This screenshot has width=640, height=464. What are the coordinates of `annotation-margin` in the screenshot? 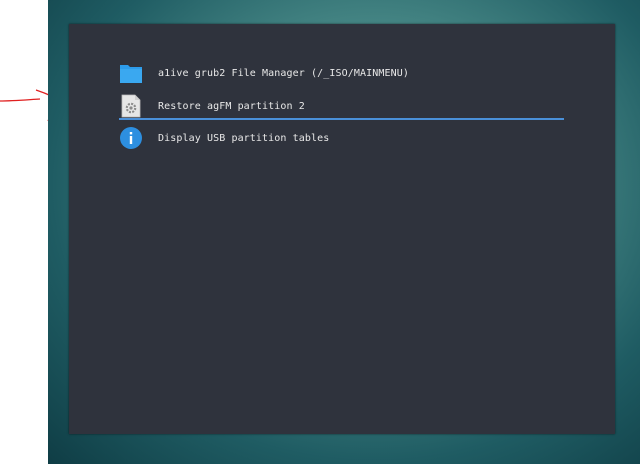 It's located at (24, 232).